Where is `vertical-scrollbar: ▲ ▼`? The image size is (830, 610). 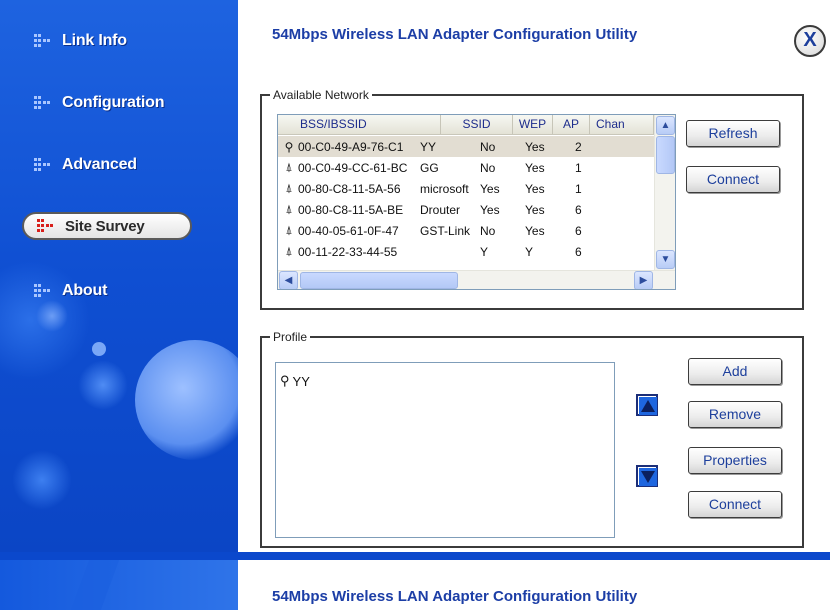
vertical-scrollbar: ▲ ▼ is located at coordinates (664, 193).